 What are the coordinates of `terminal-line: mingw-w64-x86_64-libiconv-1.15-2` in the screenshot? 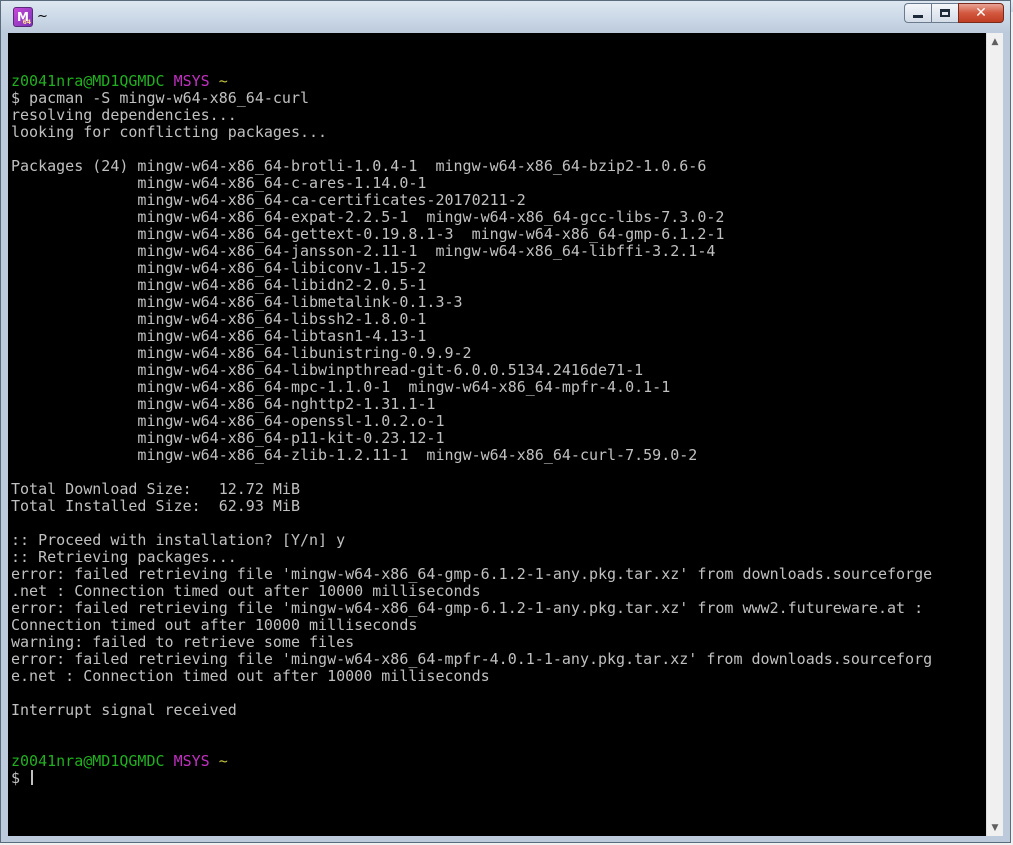 It's located at (219, 268).